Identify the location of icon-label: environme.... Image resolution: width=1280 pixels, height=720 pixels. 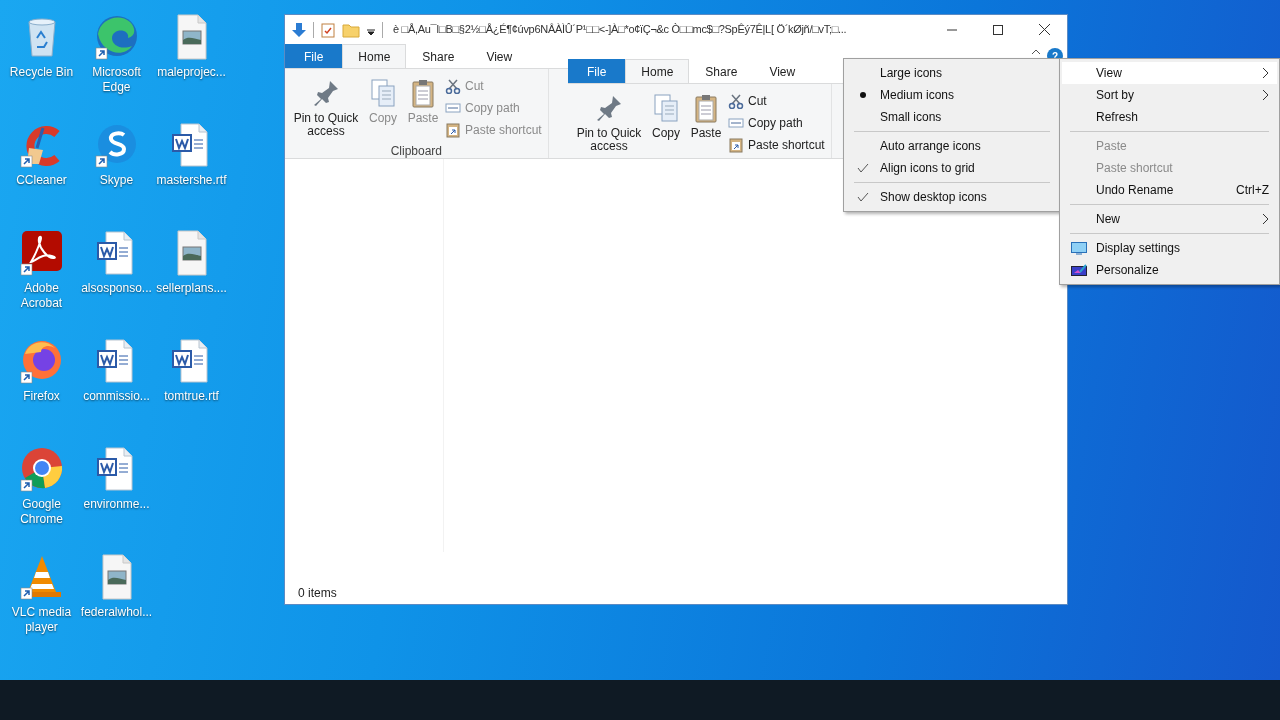
(116, 504).